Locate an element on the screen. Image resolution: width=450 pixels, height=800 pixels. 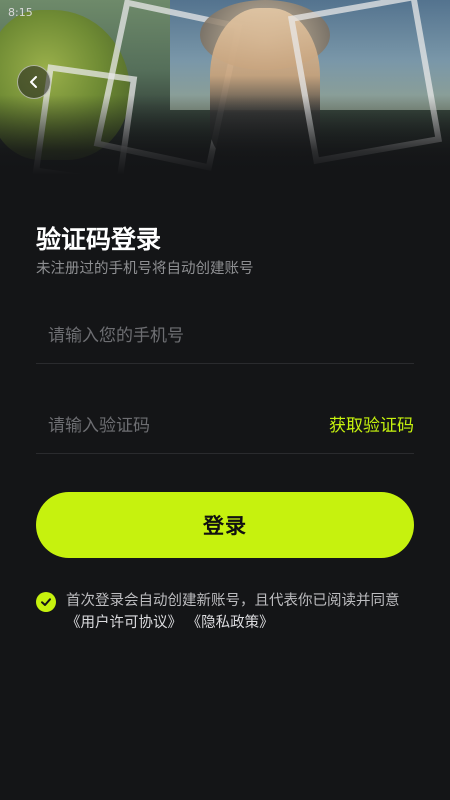
agreement-text: 首次登录会自动创建新账号，且代表你已阅读并同意 《用户许可协议》 《隐私政策》 is located at coordinates (258, 612).